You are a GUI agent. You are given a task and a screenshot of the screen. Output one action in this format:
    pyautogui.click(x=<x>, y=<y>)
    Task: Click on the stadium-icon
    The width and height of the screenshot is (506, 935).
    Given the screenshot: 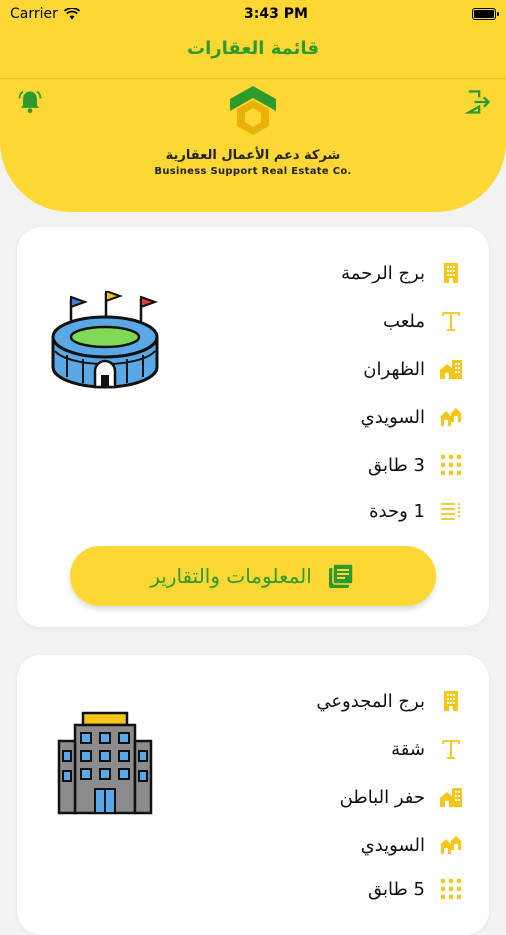 What is the action you would take?
    pyautogui.click(x=105, y=340)
    